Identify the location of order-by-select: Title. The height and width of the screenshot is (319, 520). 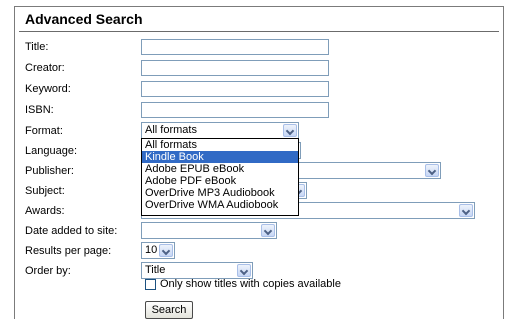
(197, 270).